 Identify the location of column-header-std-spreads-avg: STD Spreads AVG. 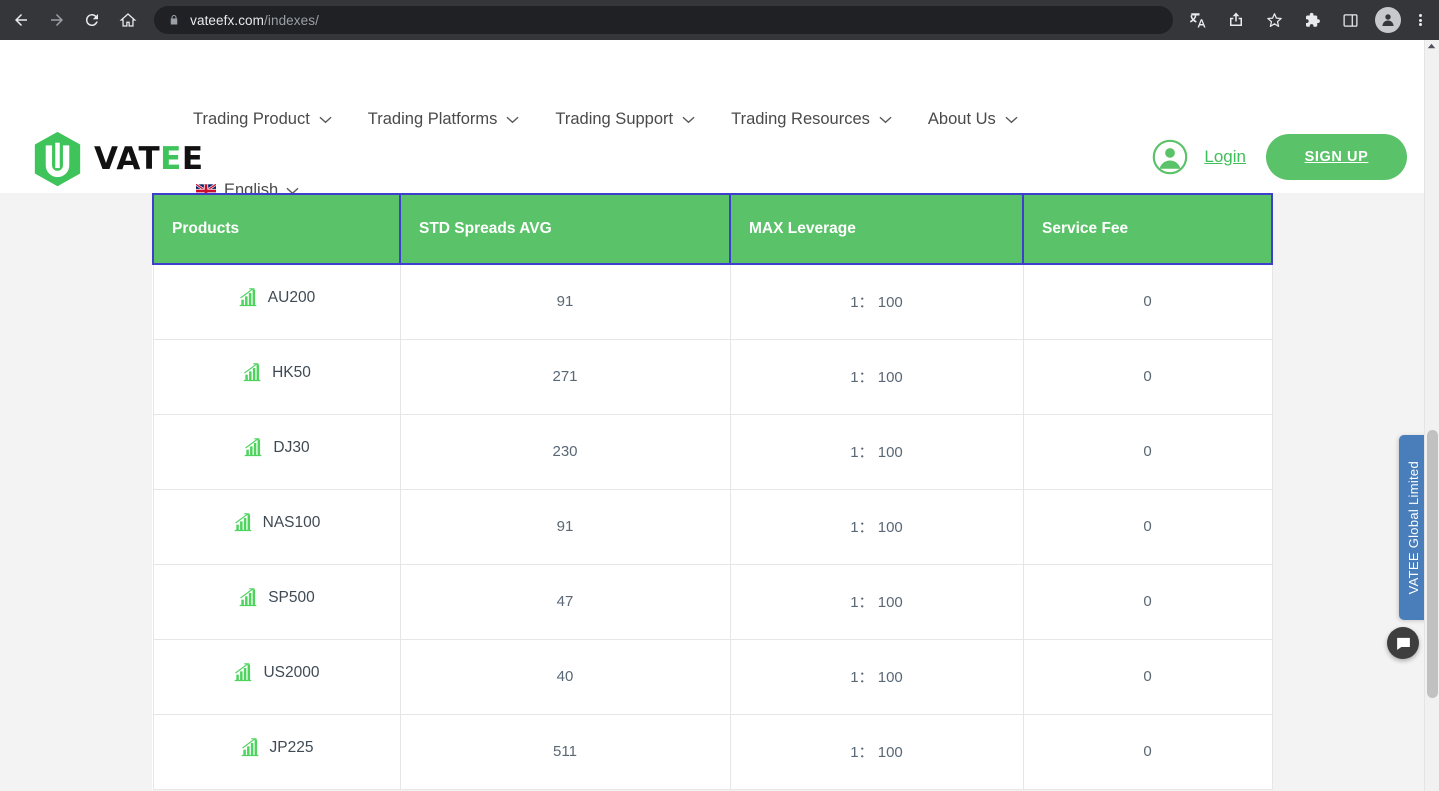
(565, 229).